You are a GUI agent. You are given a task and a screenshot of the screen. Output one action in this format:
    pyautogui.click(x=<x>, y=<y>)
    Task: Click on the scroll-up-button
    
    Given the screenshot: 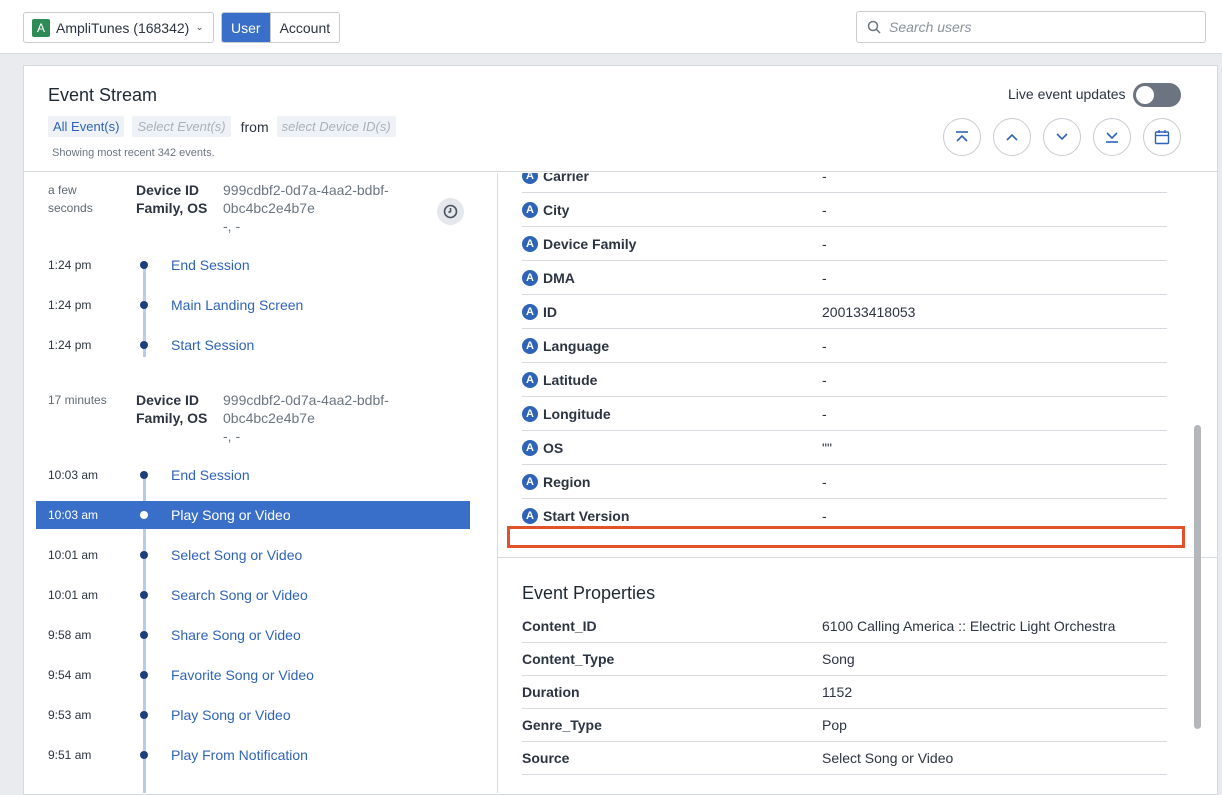 What is the action you would take?
    pyautogui.click(x=1012, y=137)
    